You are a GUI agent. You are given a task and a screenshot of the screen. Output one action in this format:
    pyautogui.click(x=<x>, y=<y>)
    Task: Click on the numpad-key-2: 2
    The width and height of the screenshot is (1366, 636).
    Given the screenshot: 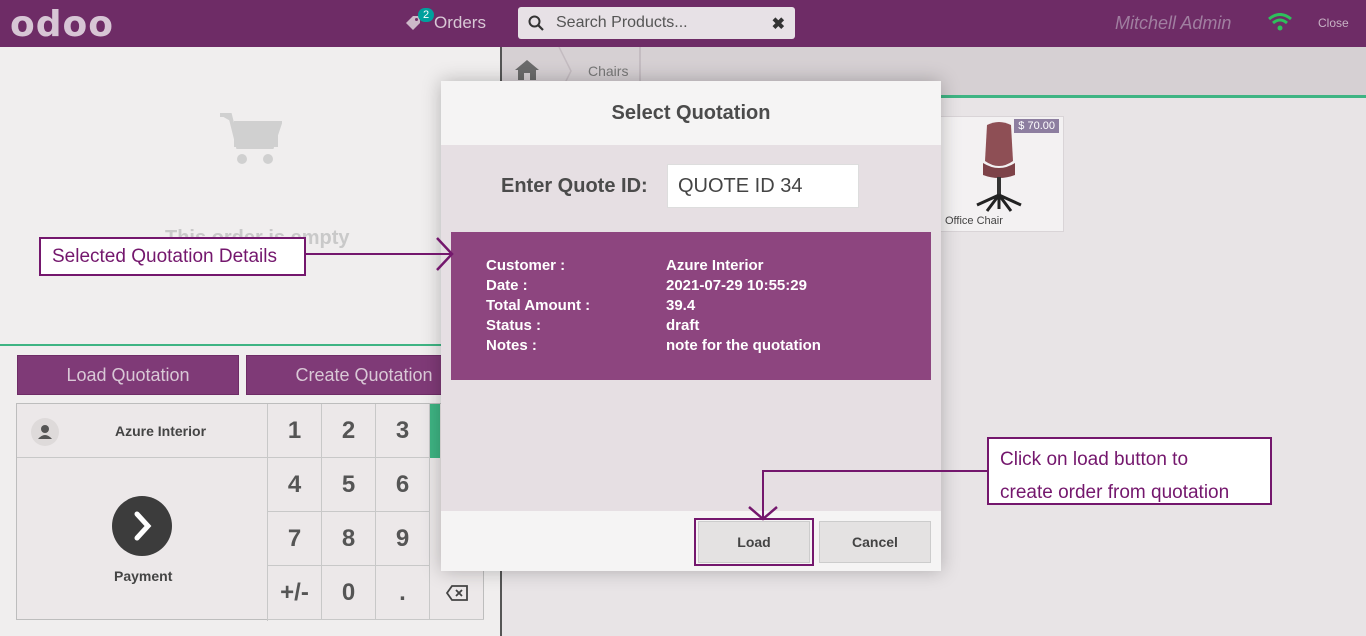 What is the action you would take?
    pyautogui.click(x=349, y=431)
    